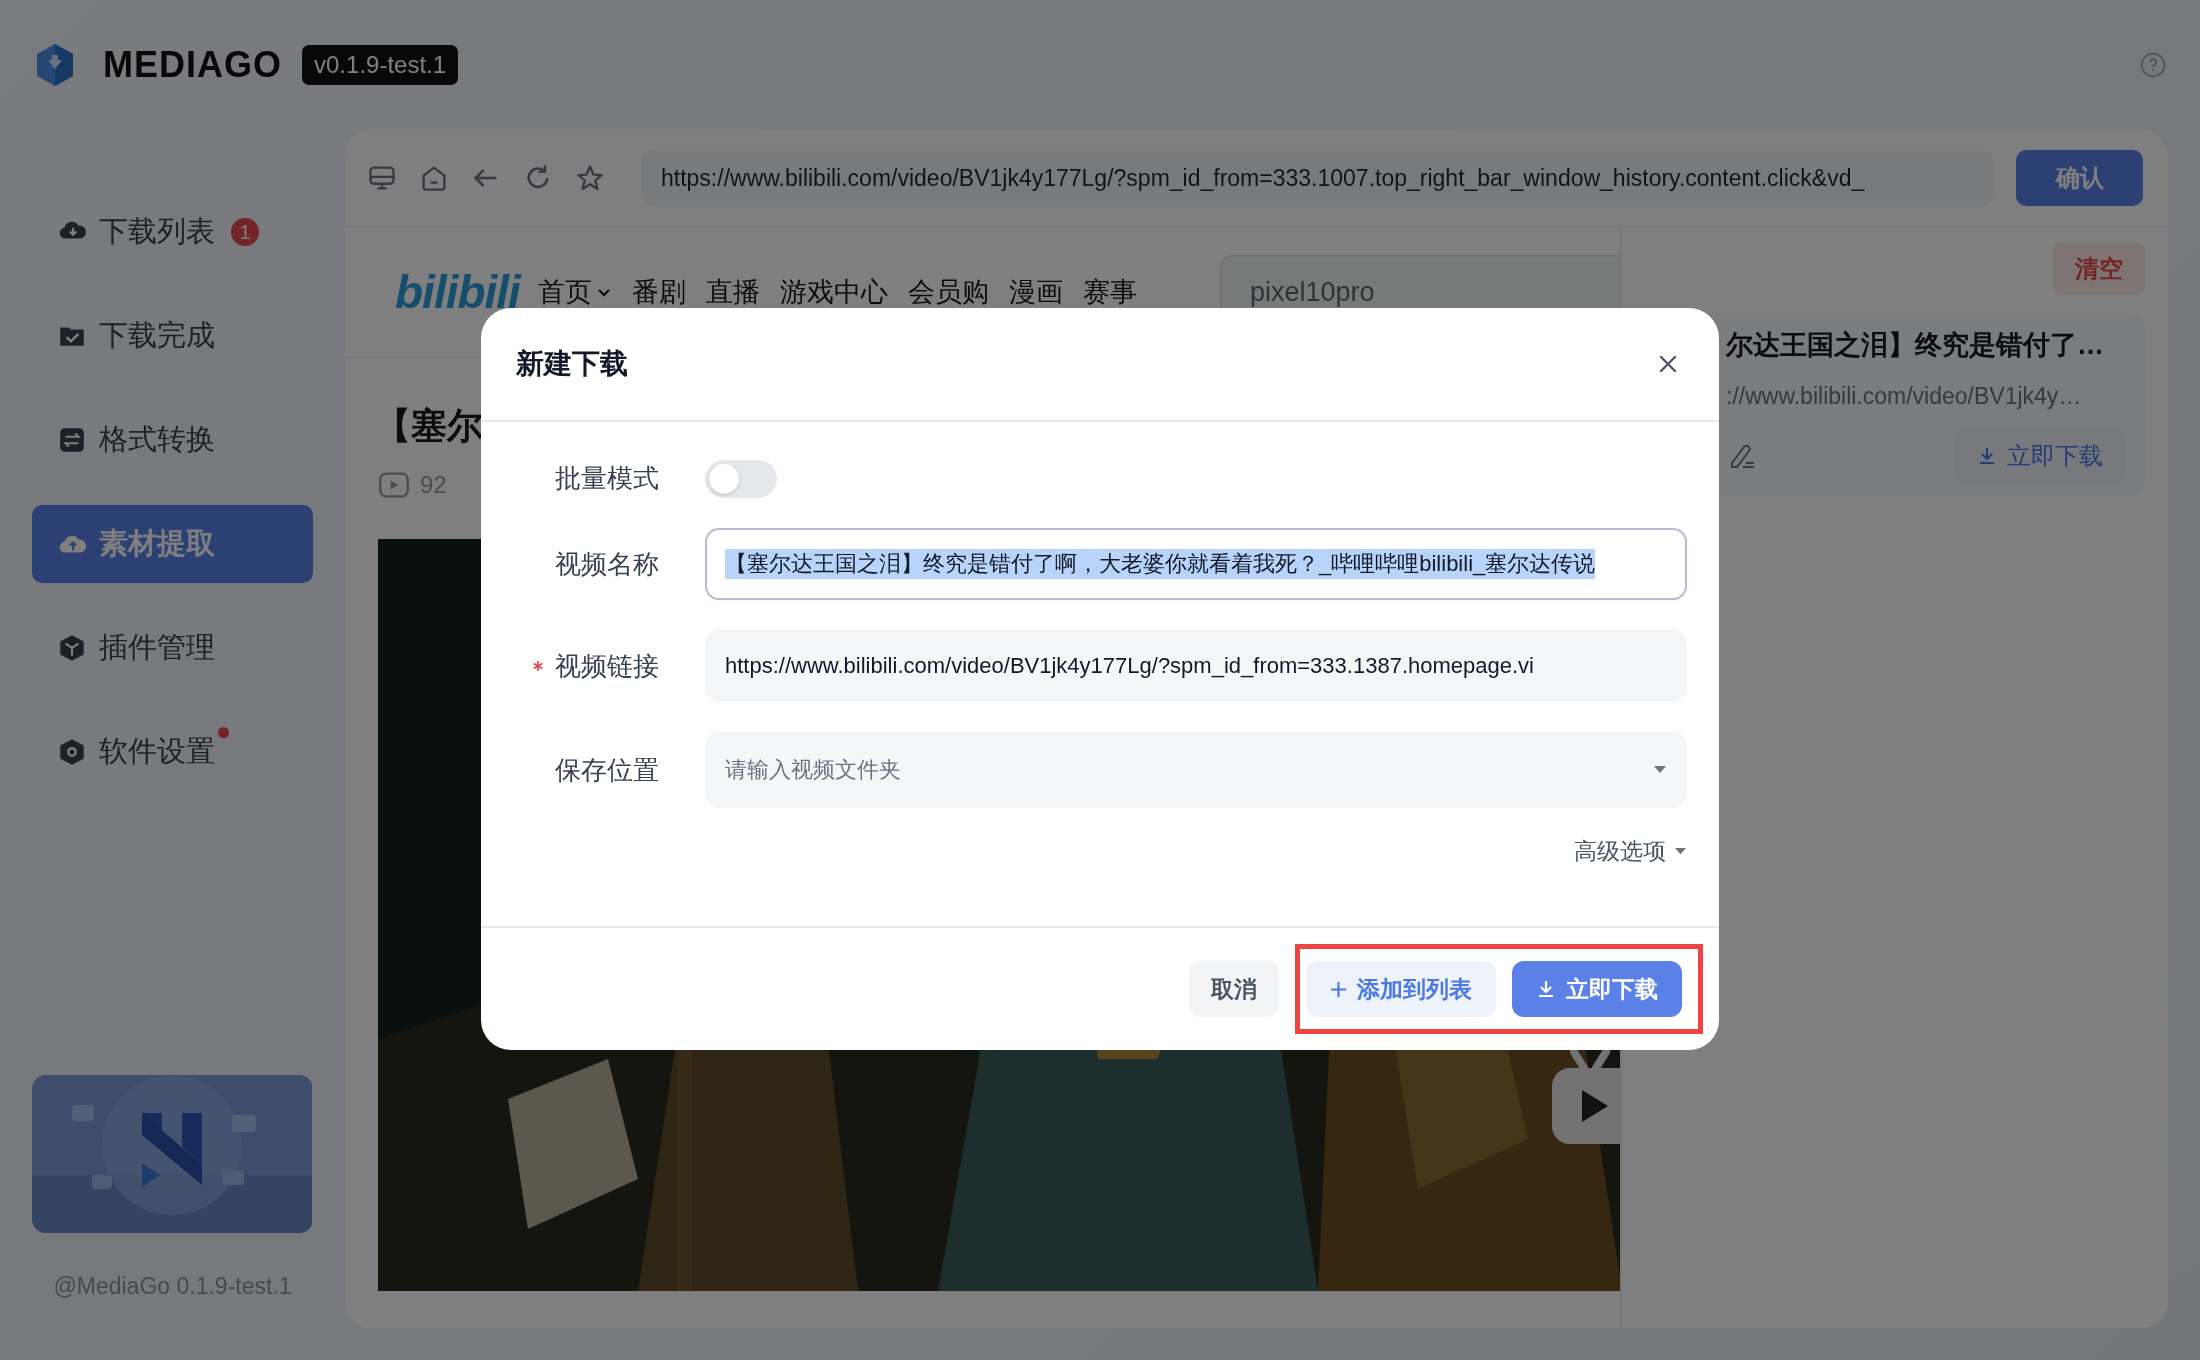 The height and width of the screenshot is (1360, 2200). Describe the element at coordinates (1317, 178) in the screenshot. I see `address-field: https://www.bilibili.com/video/BV1jk4y177Lg/?spm_id_from=333.1007.top_right_bar_window_history.content.click&vd_` at that location.